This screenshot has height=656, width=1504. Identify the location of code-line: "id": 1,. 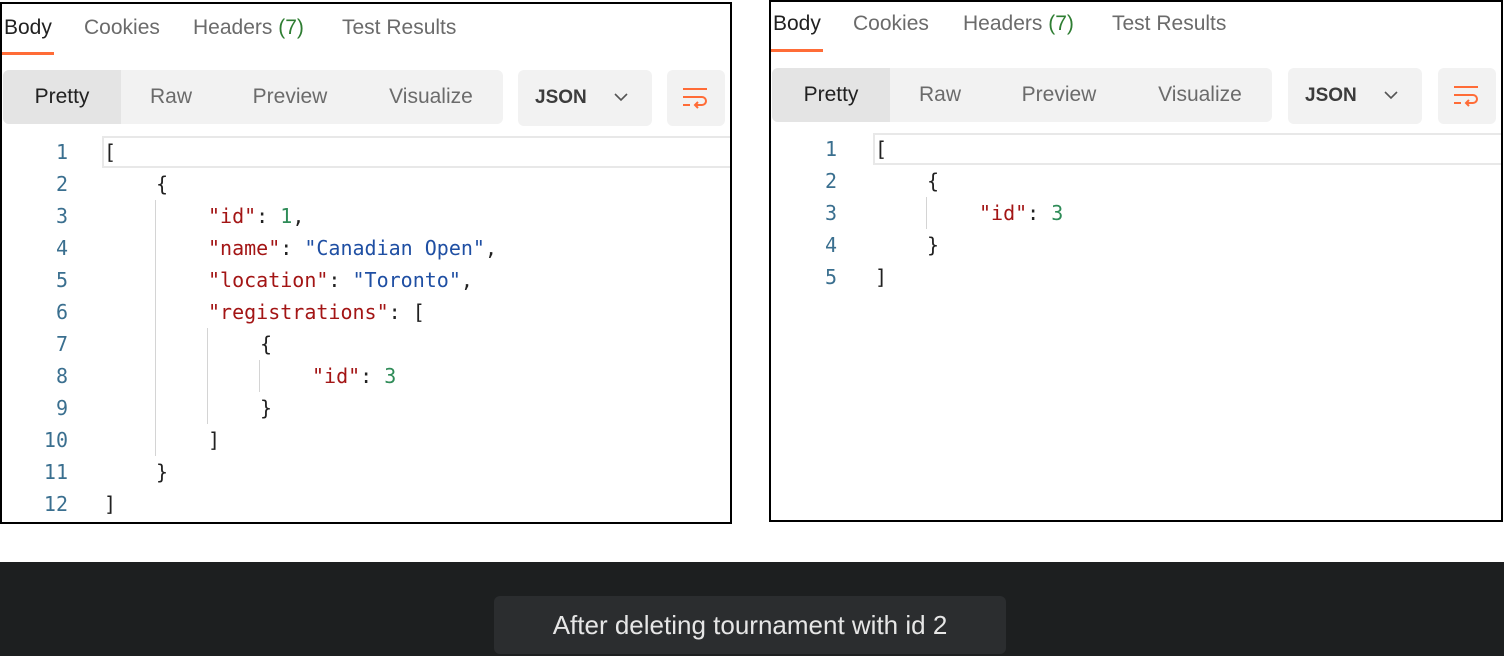
(256, 216).